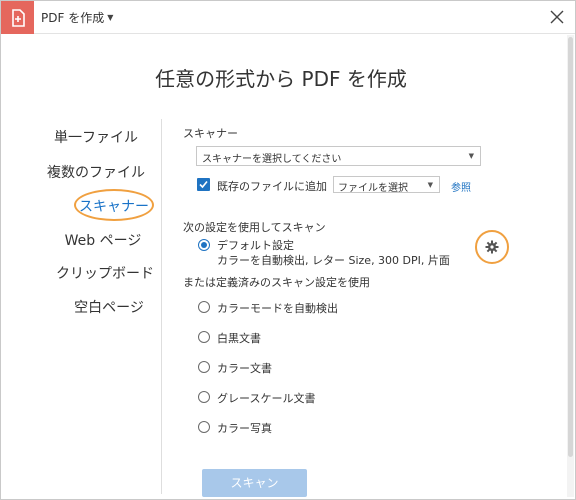  I want to click on file-select: ファイルを選択 ▼, so click(386, 185).